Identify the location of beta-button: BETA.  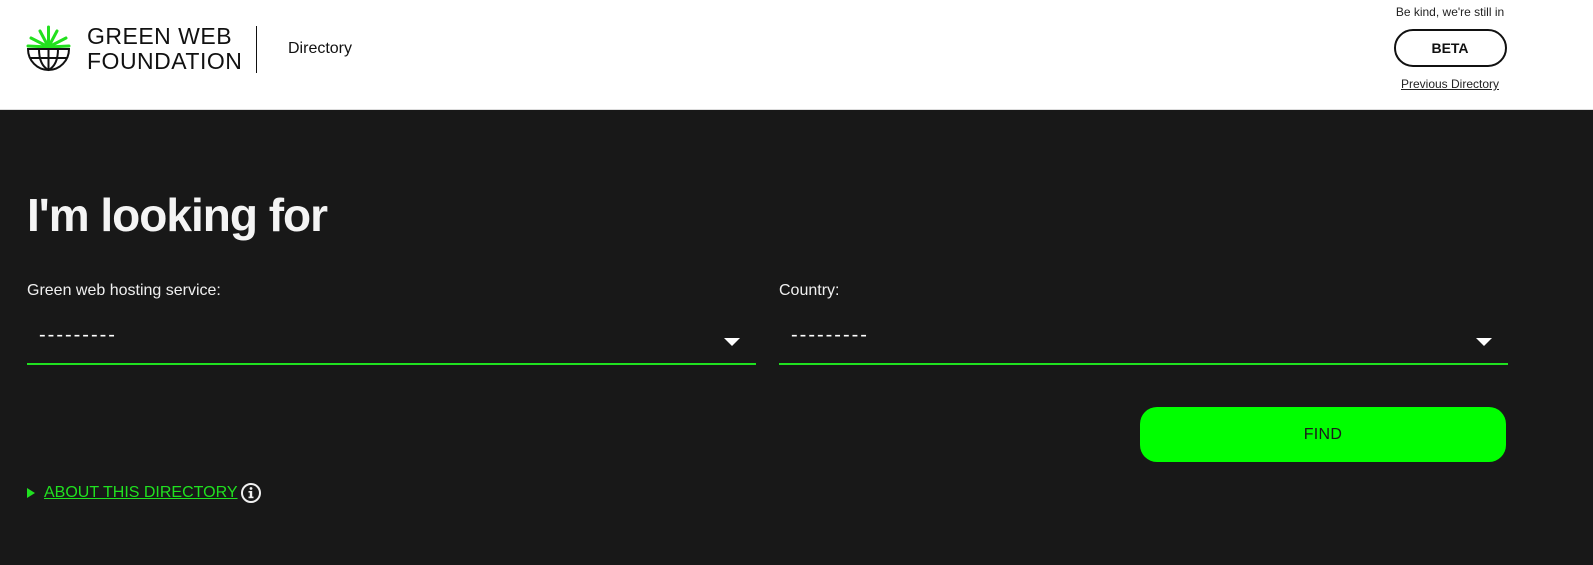
(1450, 48).